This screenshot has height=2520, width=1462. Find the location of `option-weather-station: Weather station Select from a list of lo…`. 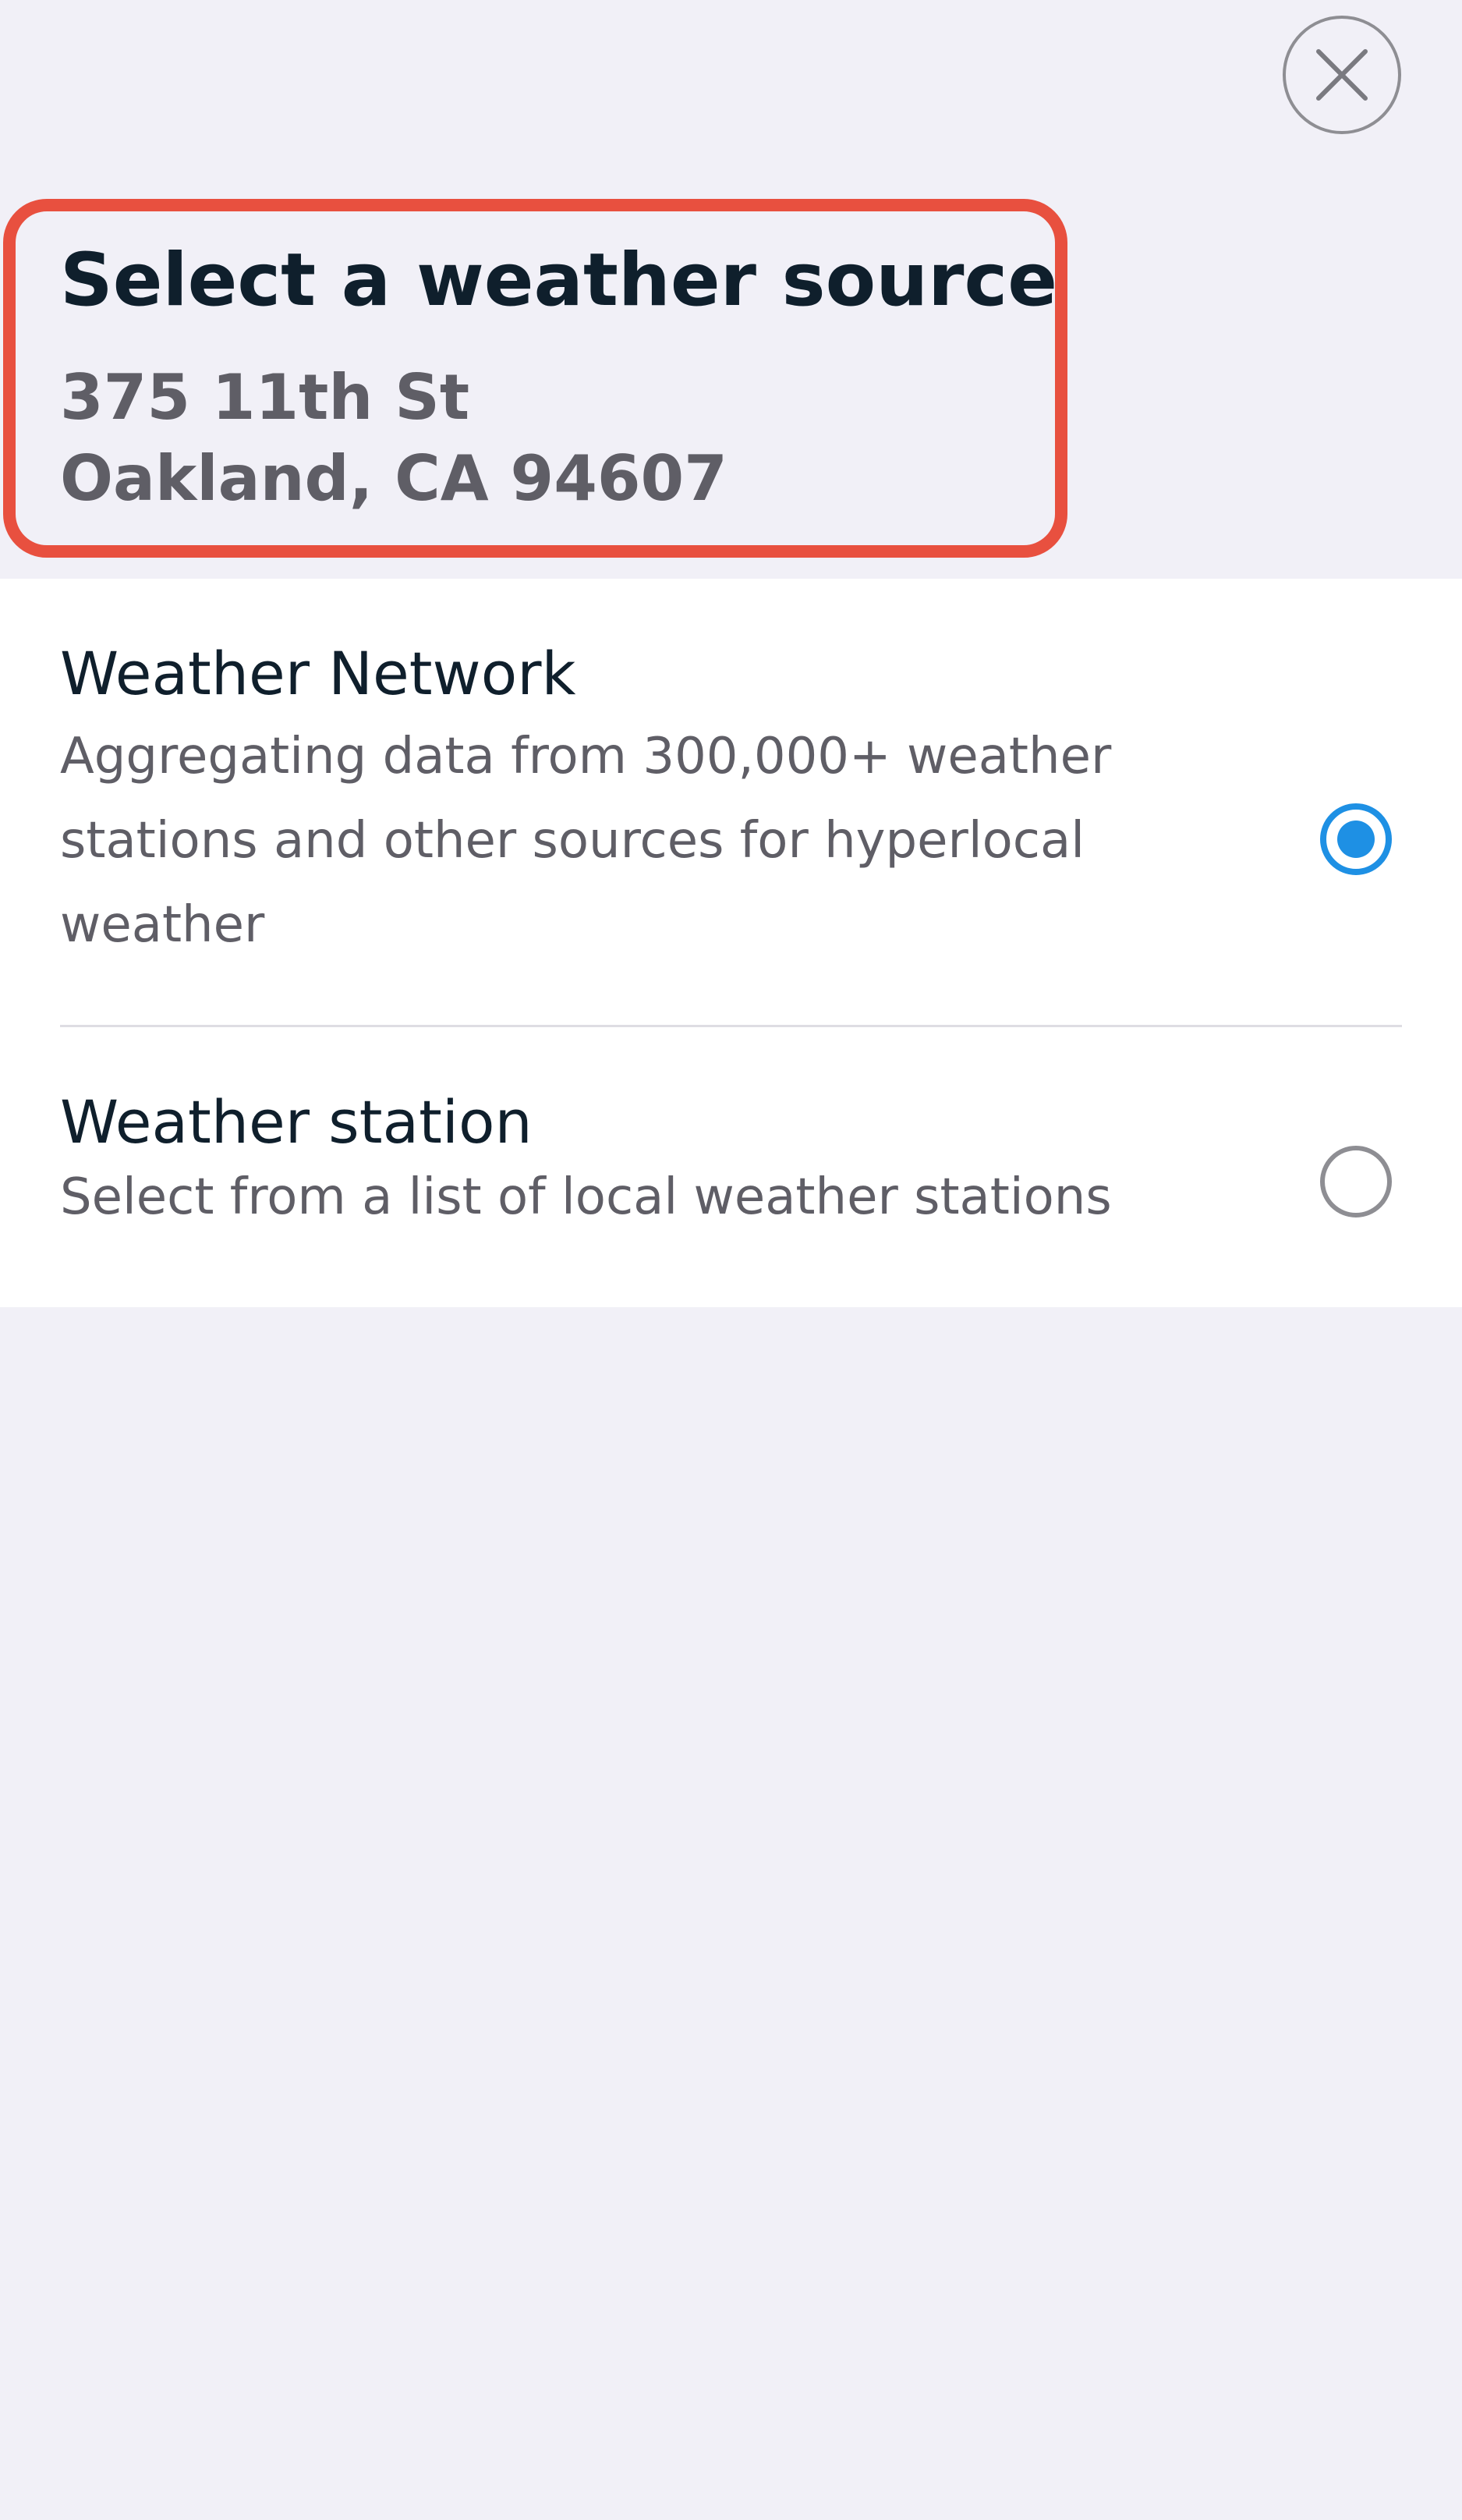

option-weather-station: Weather station Select from a list of lo… is located at coordinates (731, 1167).